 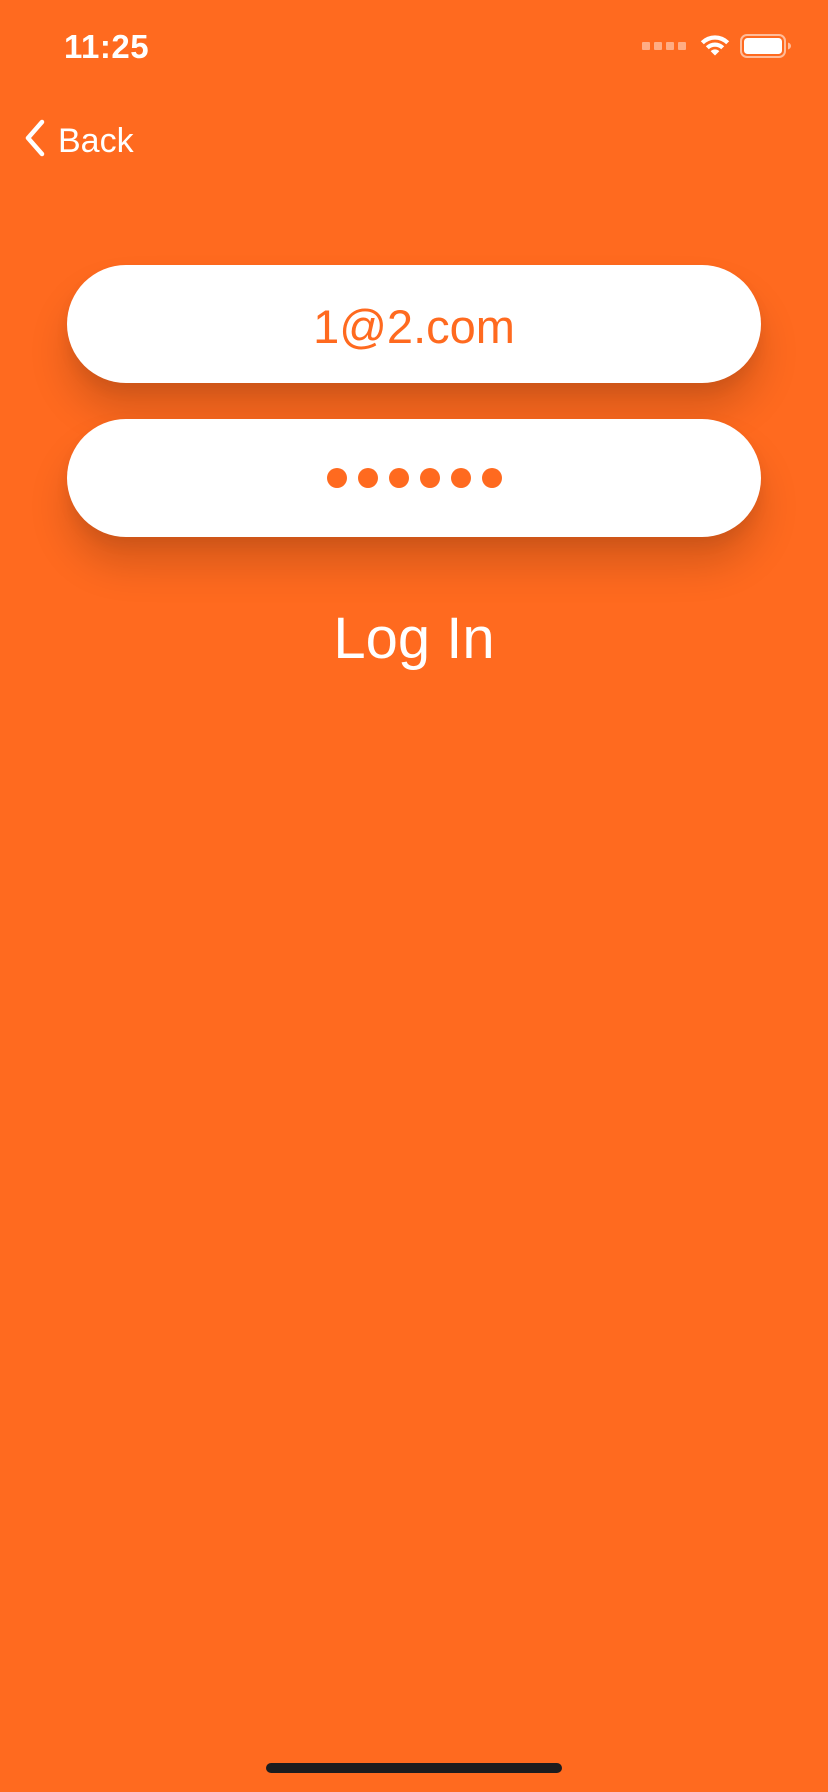 What do you see at coordinates (766, 46) in the screenshot?
I see `battery-icon` at bounding box center [766, 46].